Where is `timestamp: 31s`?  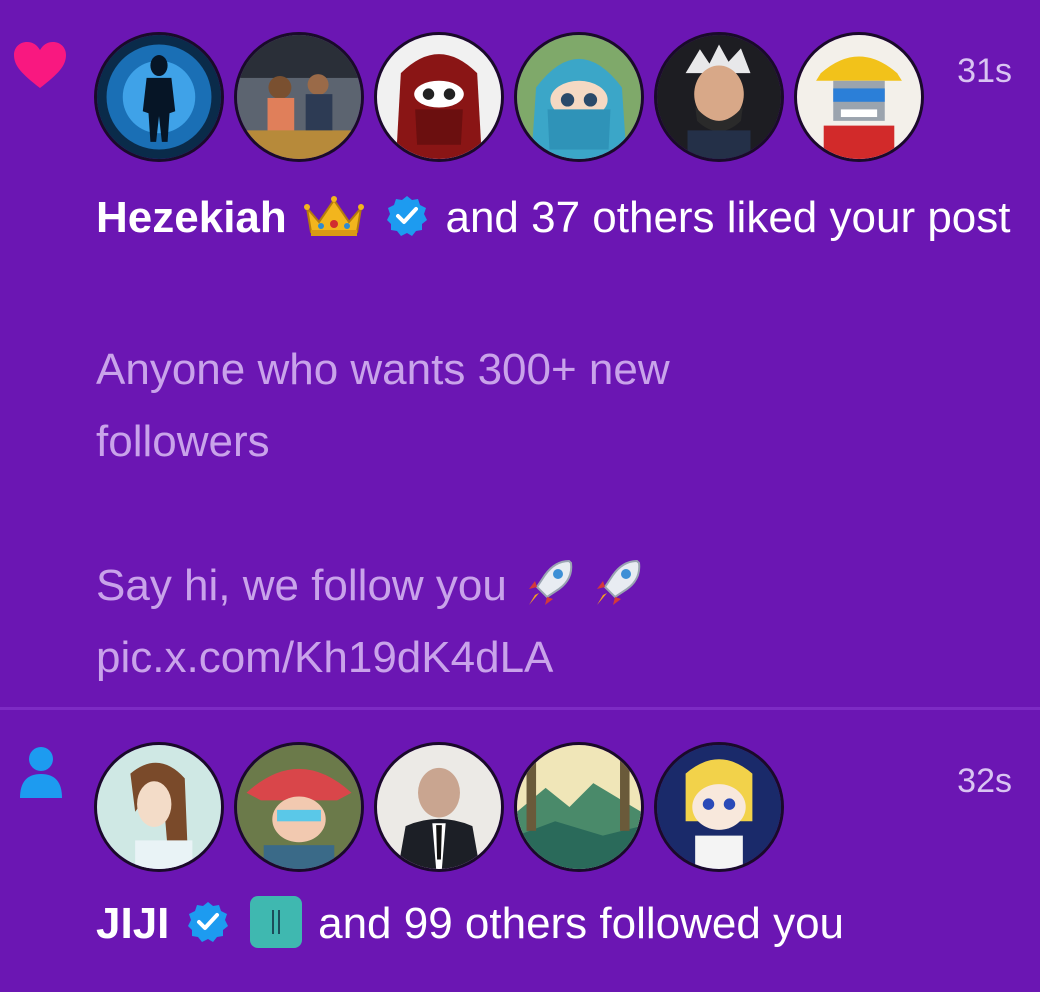 timestamp: 31s is located at coordinates (984, 71).